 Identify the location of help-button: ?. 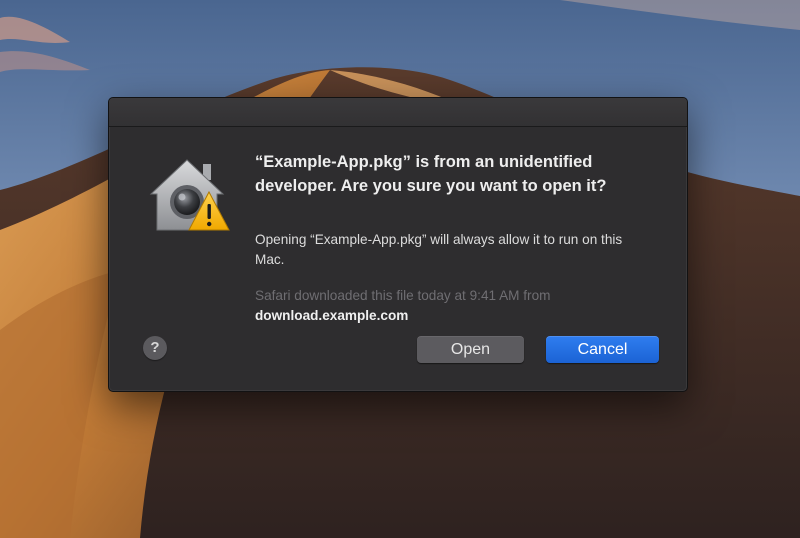
(155, 348).